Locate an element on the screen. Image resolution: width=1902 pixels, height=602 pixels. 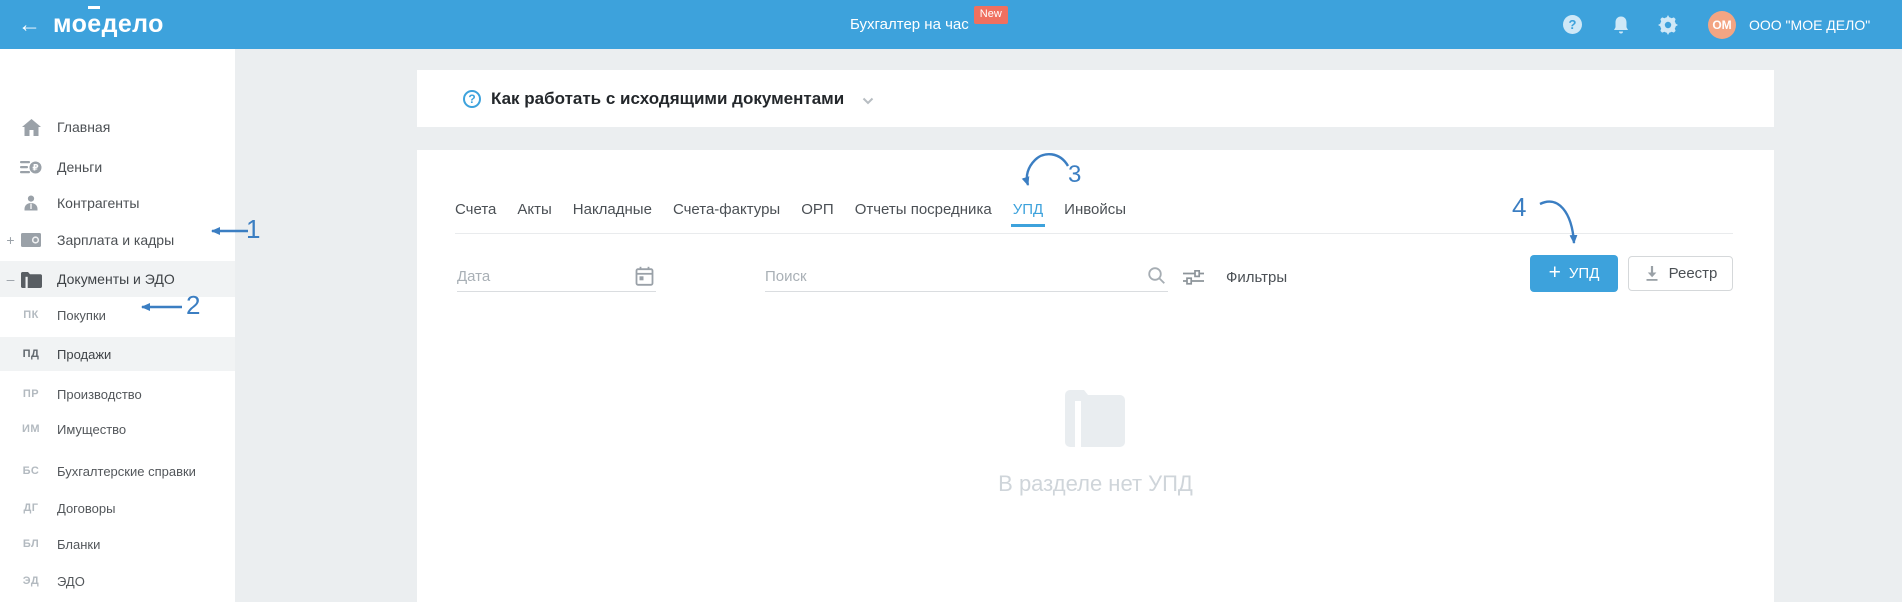
settings-gear-icon is located at coordinates (1668, 24).